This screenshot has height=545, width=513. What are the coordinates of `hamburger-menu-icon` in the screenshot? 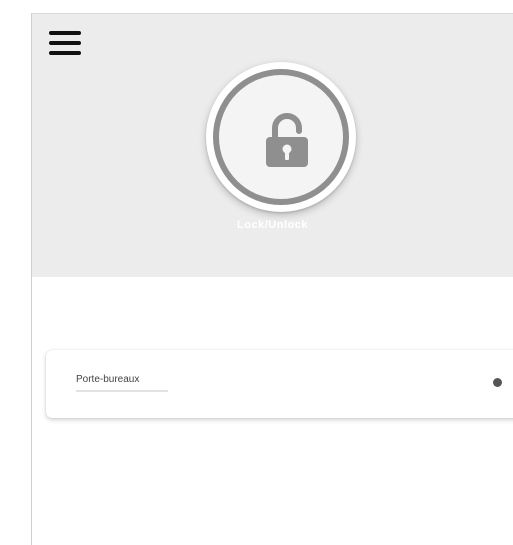 It's located at (65, 43).